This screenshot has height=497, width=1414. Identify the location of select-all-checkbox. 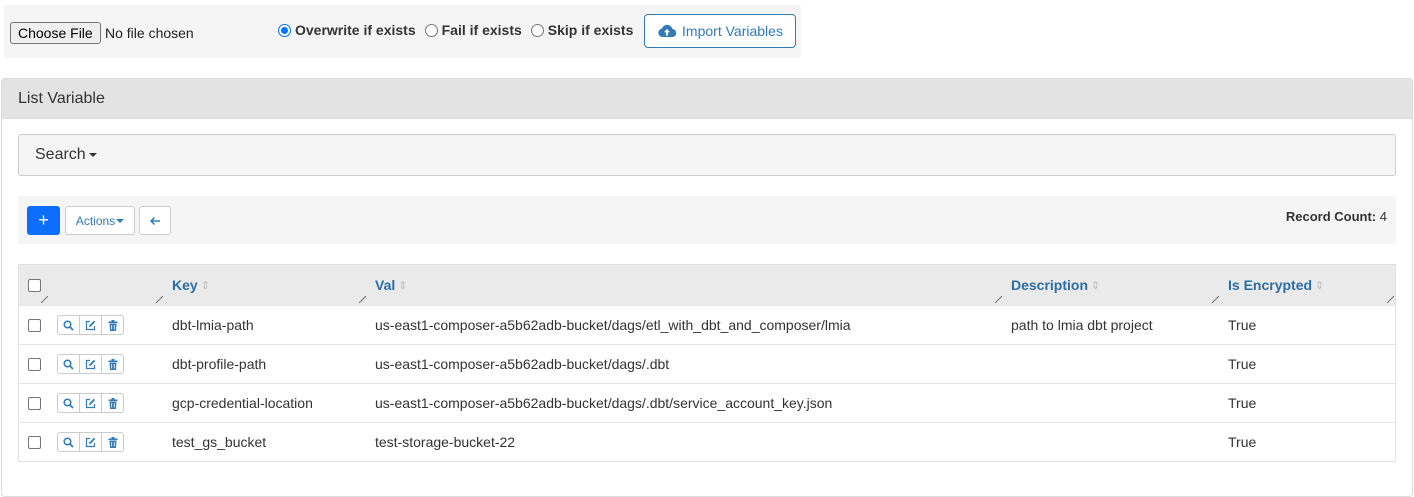
(34, 285).